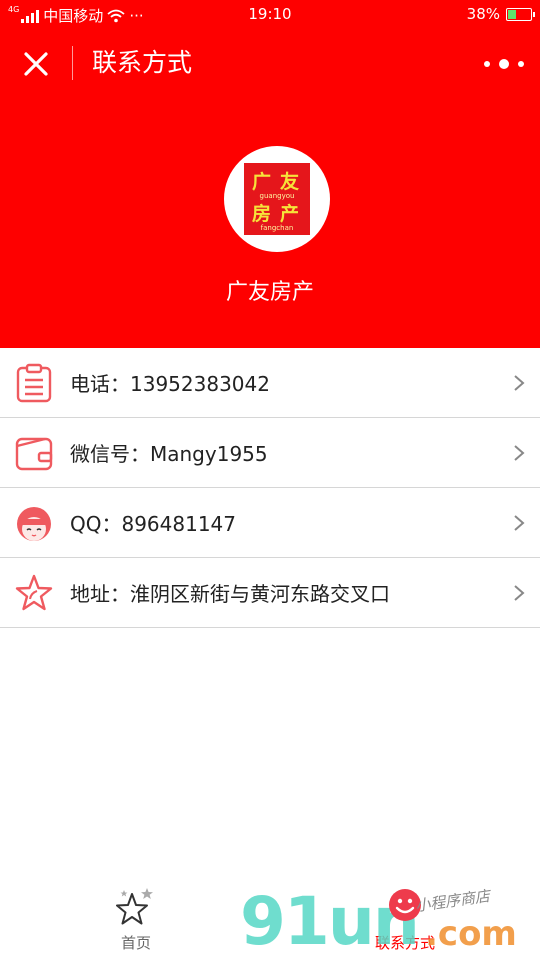  I want to click on status-time: 19:10, so click(270, 14).